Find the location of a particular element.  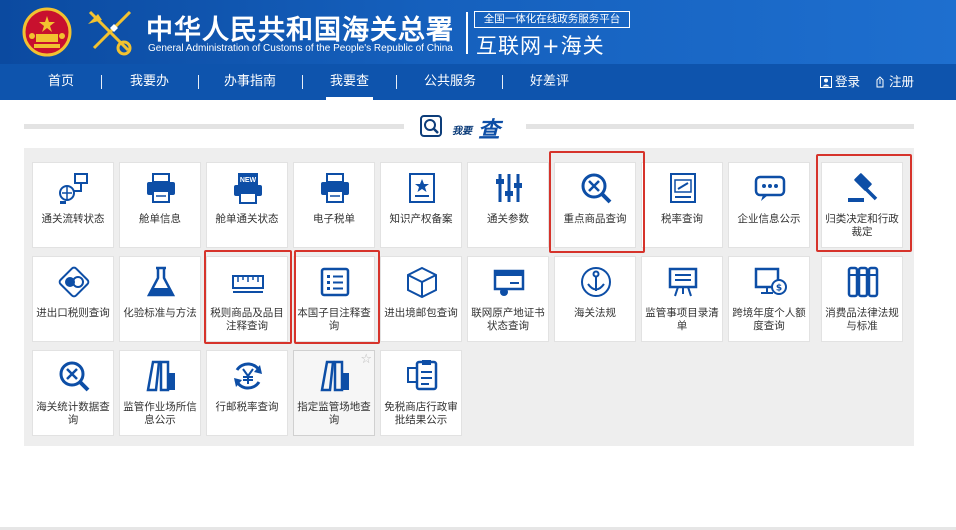

tile-customs-flow-status: 通关流转状态 is located at coordinates (73, 205).